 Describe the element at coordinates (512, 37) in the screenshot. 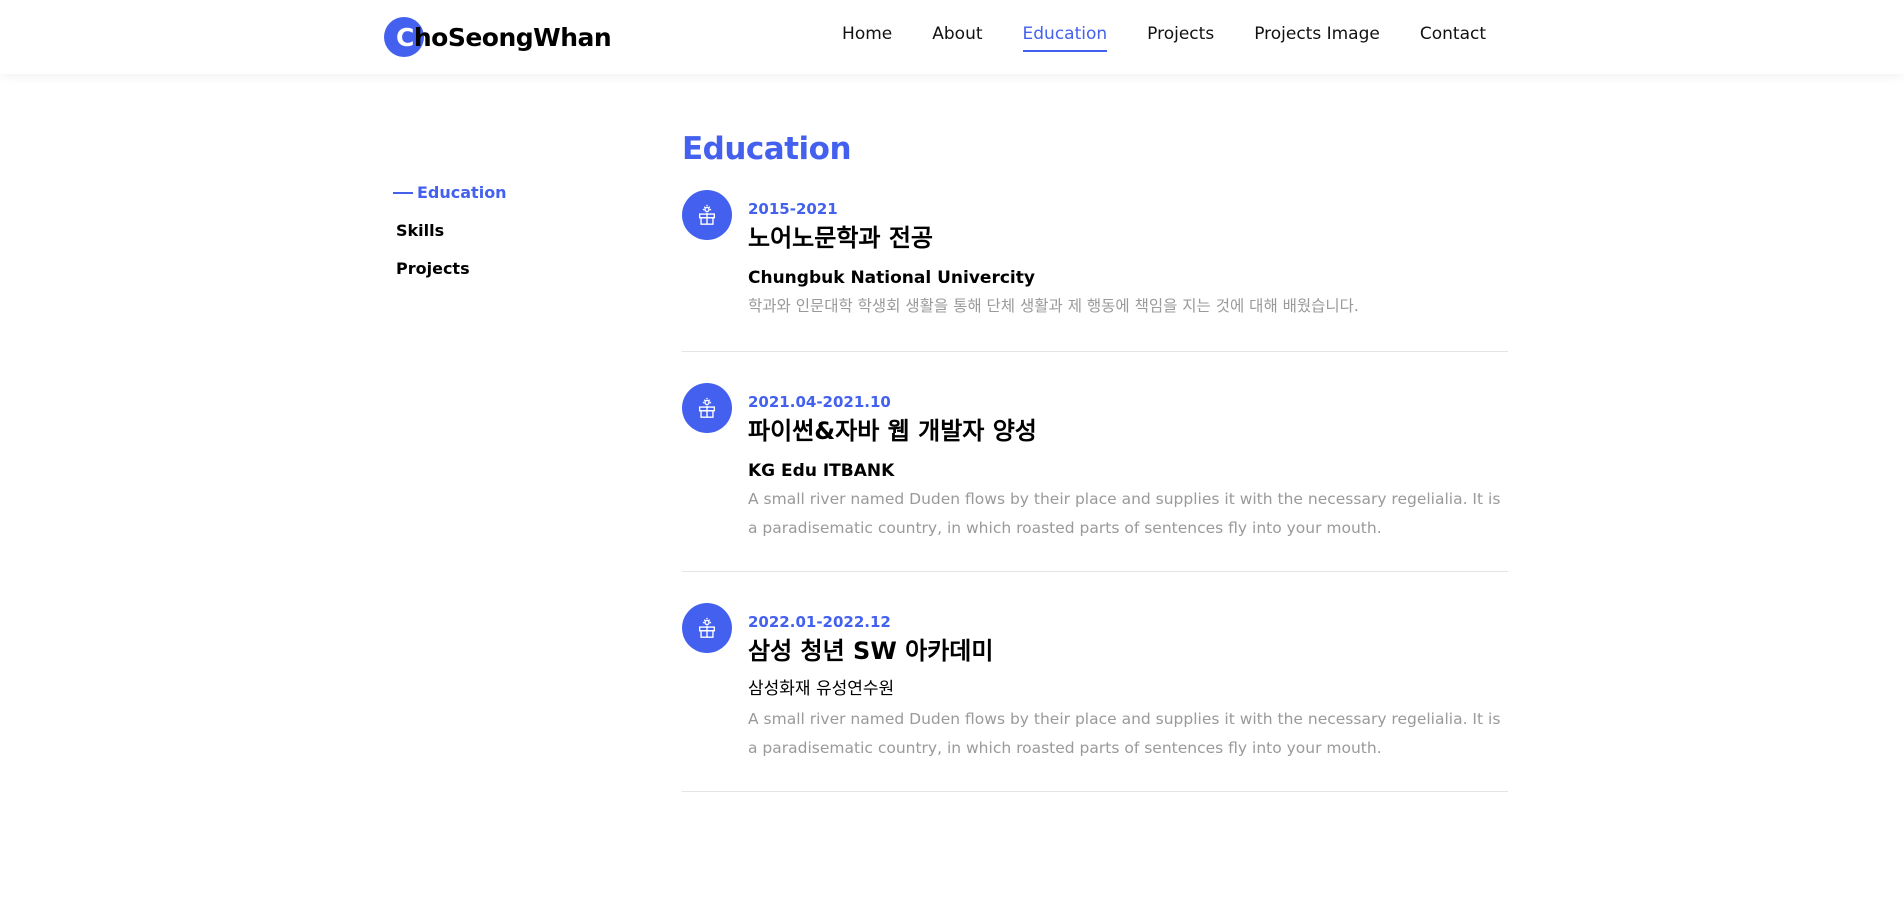

I see `brand-rest: hoSeongWhan` at that location.